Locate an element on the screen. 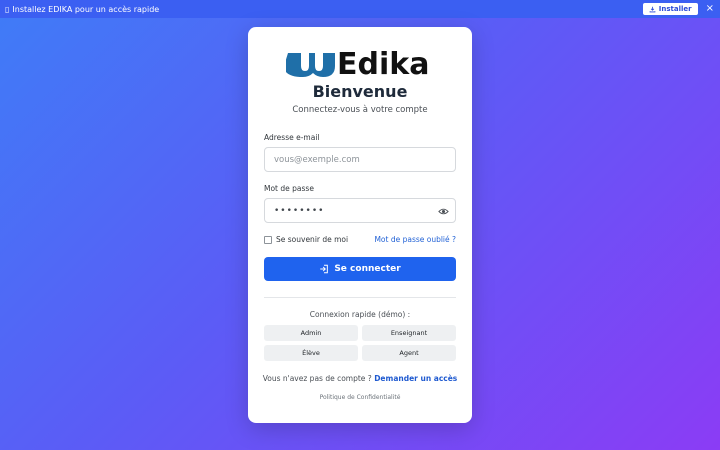 Image resolution: width=720 pixels, height=450 pixels. install-message: Installez EDIKA pour un accès rapide is located at coordinates (86, 9).